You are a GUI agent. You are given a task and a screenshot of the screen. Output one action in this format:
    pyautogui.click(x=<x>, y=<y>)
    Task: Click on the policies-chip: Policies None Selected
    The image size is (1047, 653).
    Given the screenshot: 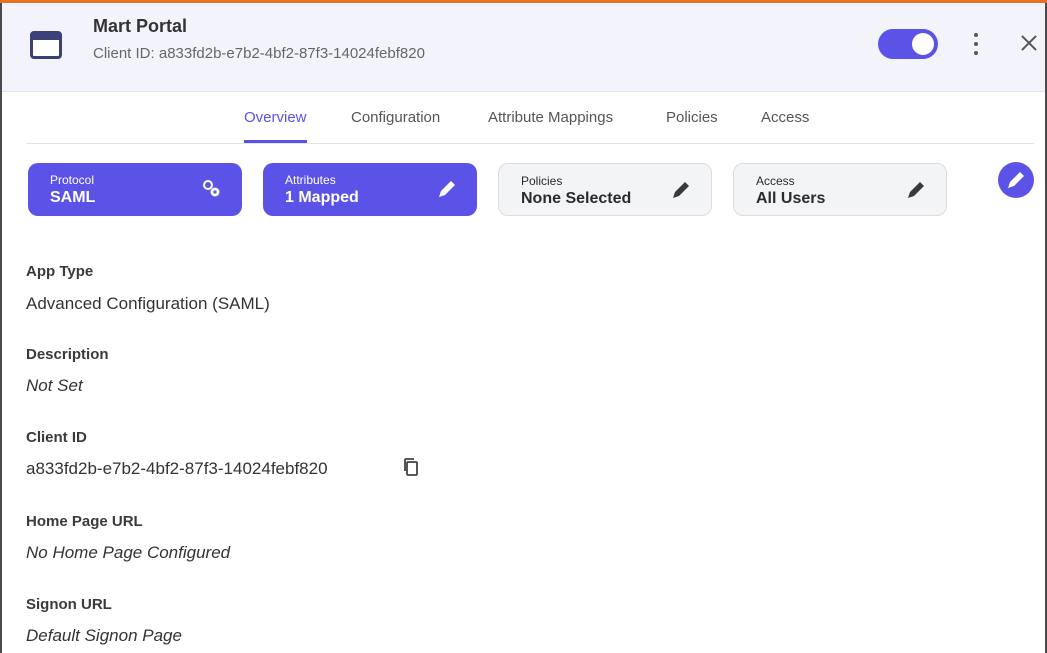 What is the action you would take?
    pyautogui.click(x=605, y=189)
    